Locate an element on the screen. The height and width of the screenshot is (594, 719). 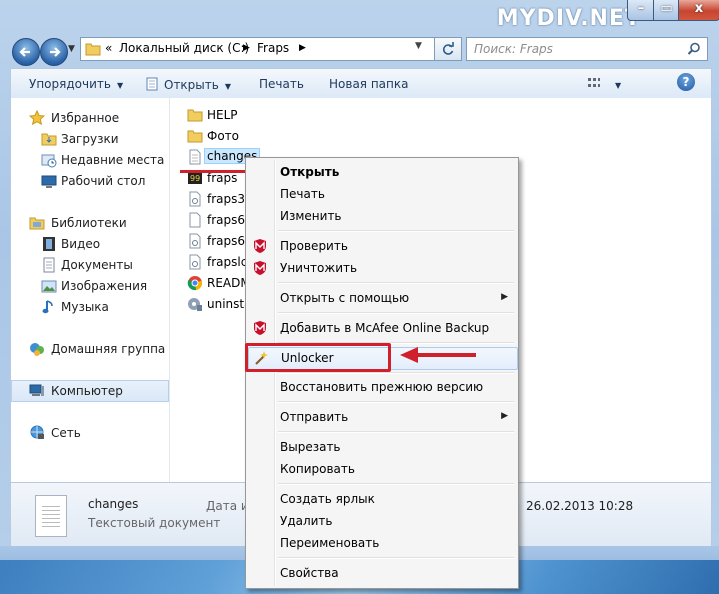
sidebar-item-recent: Недавние места is located at coordinates (89, 160).